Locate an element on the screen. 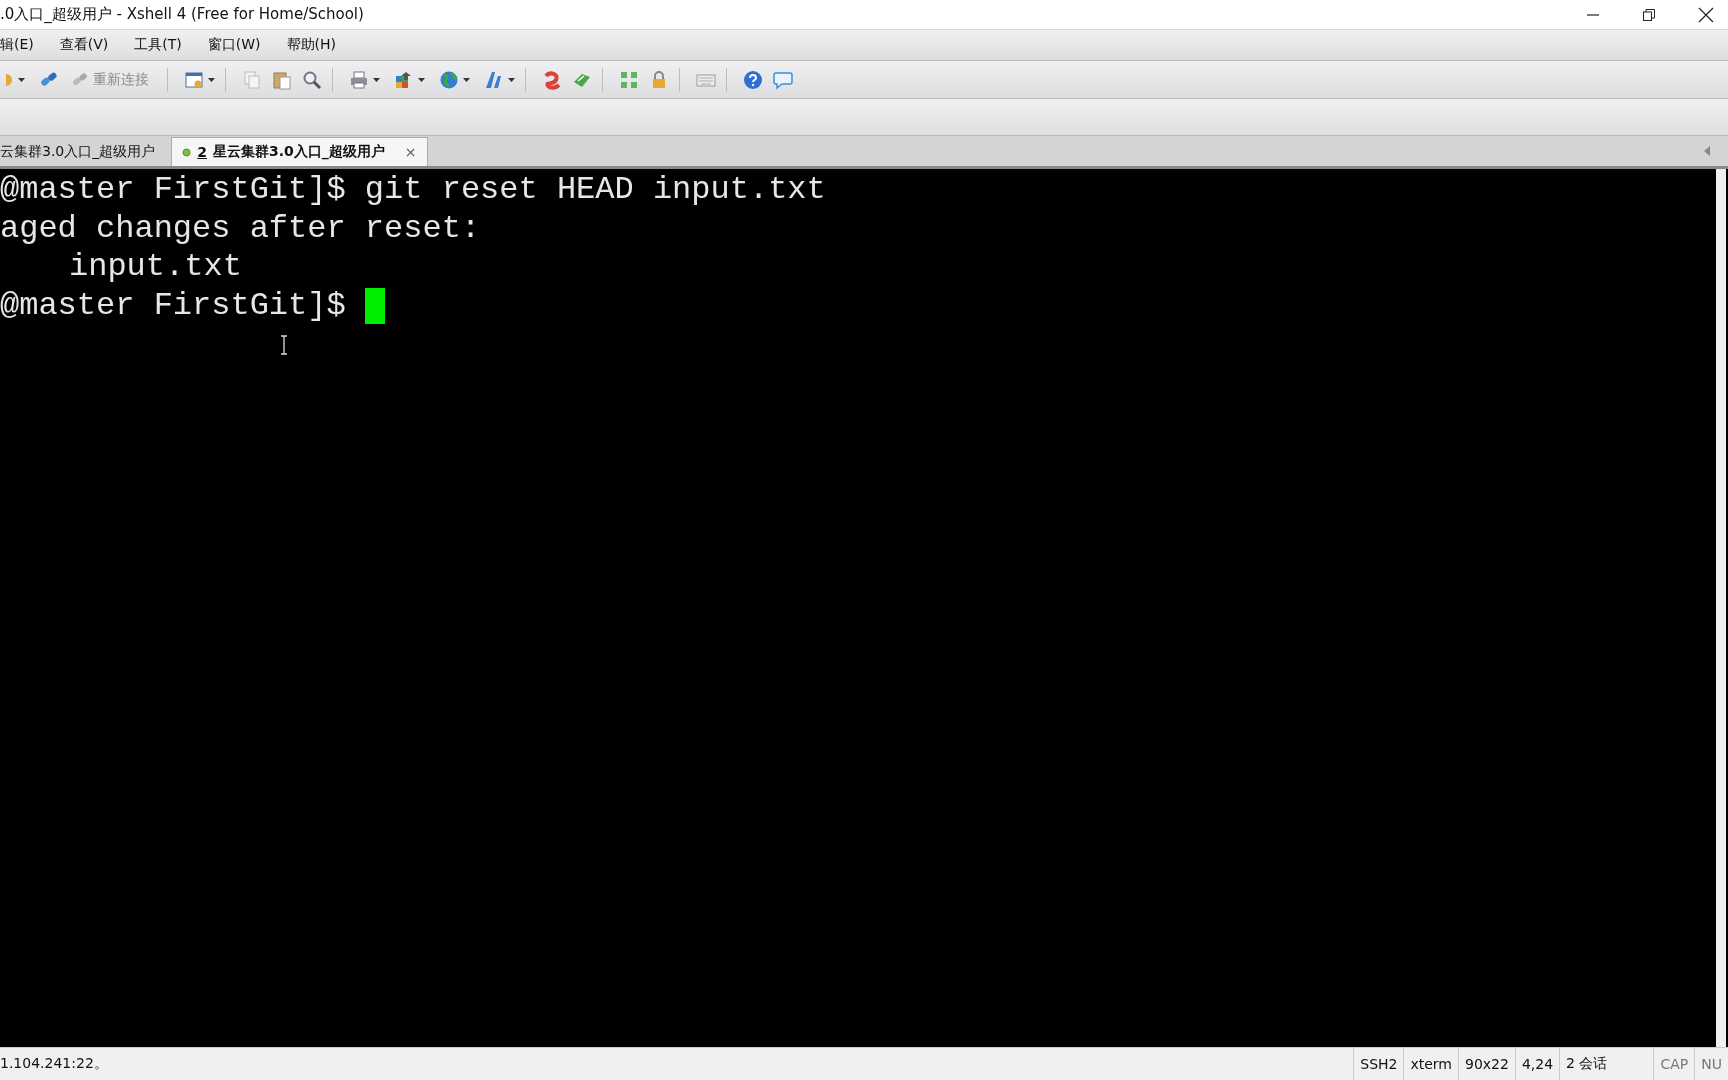 This screenshot has height=1080, width=1728. tab-label: 云集群3.0入口_超级用户 is located at coordinates (78, 152).